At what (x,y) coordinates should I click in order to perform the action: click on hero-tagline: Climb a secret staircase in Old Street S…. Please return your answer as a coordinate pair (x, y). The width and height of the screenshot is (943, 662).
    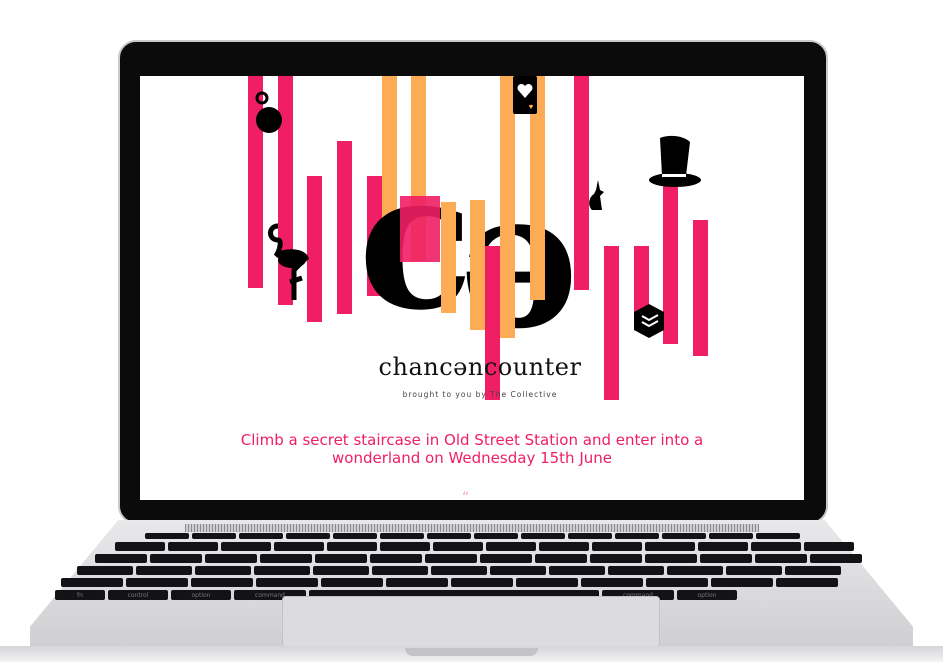
    Looking at the image, I should click on (472, 449).